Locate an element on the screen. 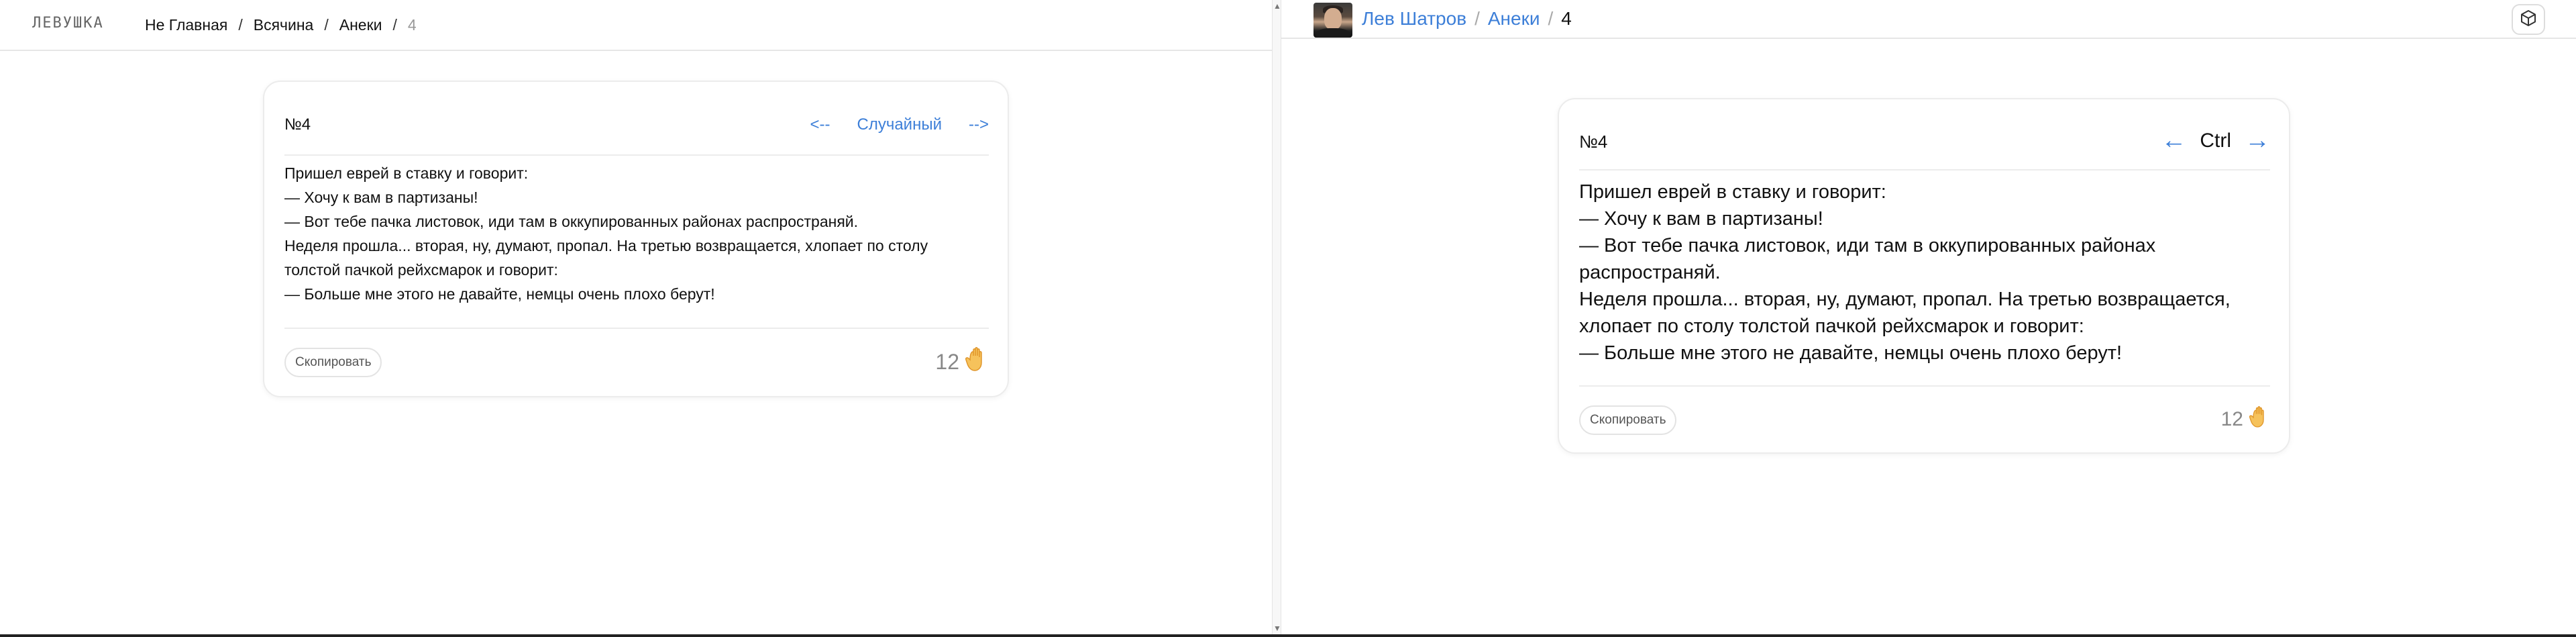  breadcrumb-subsection: Анеки is located at coordinates (360, 25).